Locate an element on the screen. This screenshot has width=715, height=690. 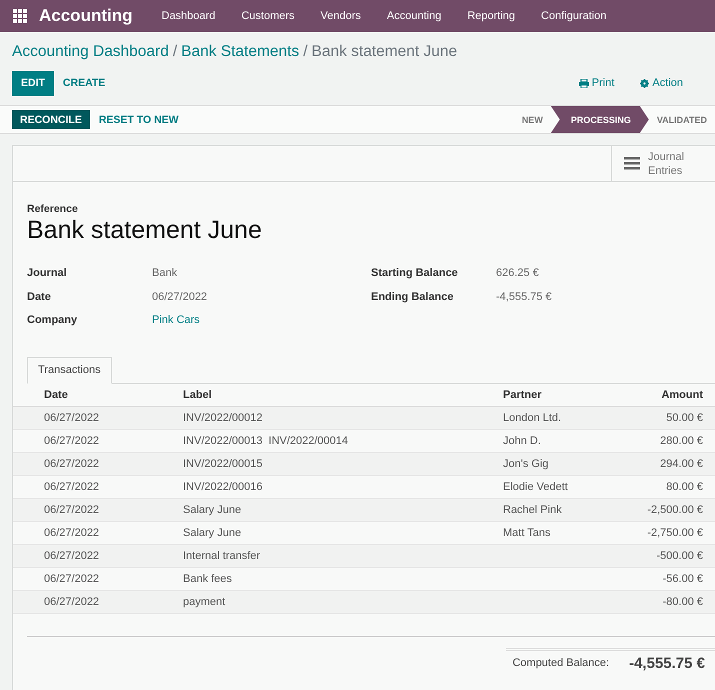
table-cell: Bank fees is located at coordinates (207, 578).